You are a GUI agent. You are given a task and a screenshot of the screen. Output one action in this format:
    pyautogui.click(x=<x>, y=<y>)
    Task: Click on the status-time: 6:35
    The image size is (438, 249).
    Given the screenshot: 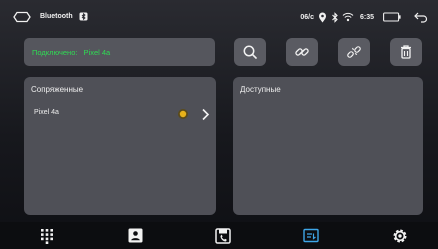 What is the action you would take?
    pyautogui.click(x=366, y=17)
    